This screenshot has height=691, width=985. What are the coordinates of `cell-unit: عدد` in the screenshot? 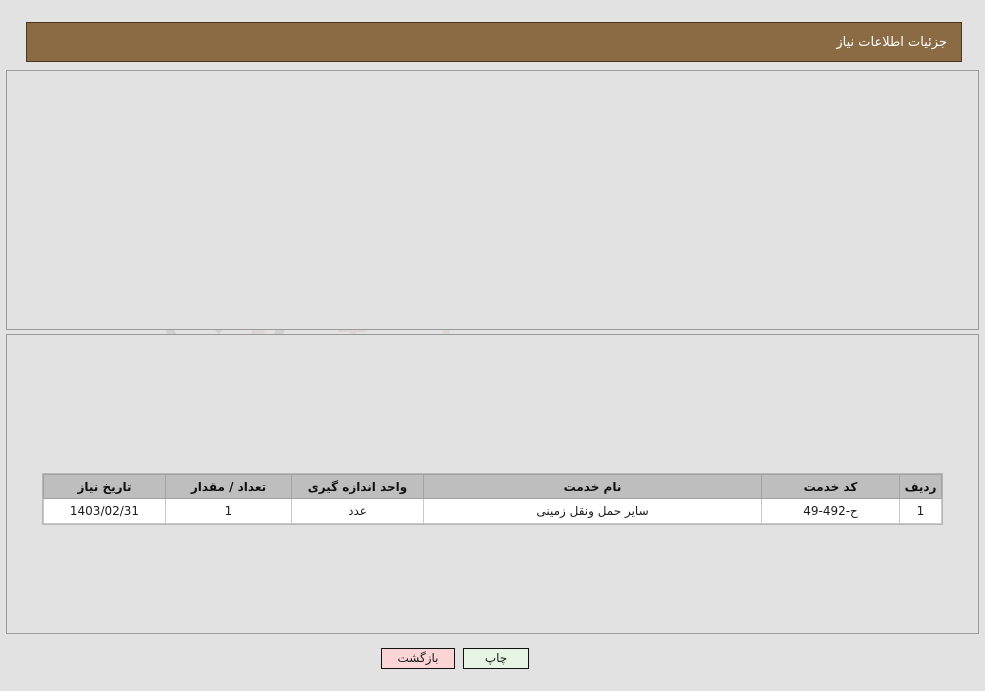 It's located at (357, 511).